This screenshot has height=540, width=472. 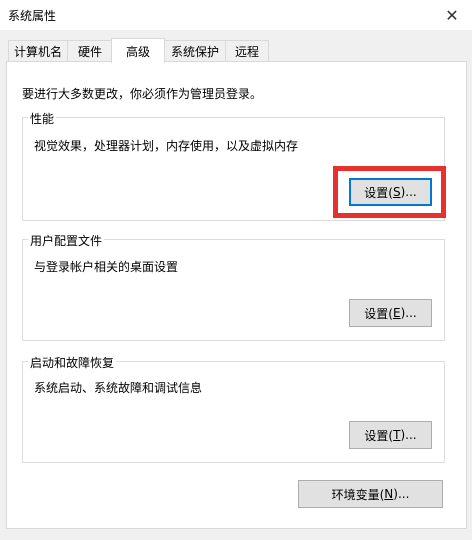 What do you see at coordinates (142, 94) in the screenshot?
I see `admin-note: 要进行大多数更改，你必须作为管理员登录。` at bounding box center [142, 94].